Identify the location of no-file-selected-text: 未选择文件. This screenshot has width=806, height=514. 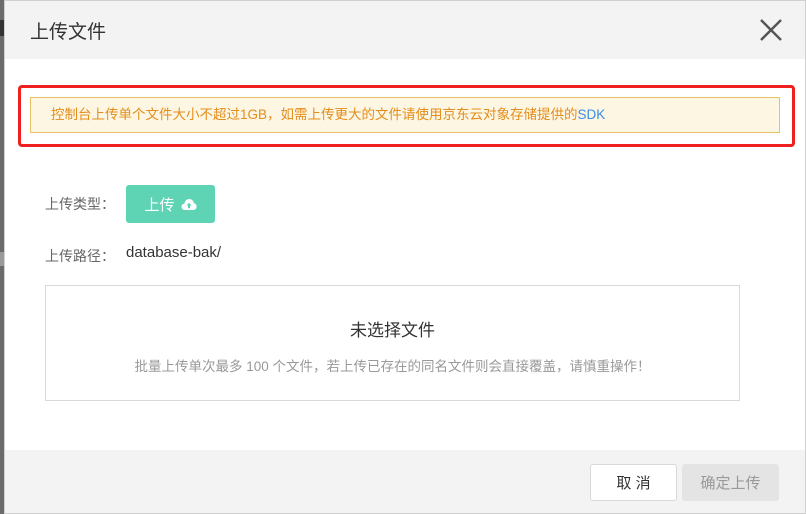
(392, 330).